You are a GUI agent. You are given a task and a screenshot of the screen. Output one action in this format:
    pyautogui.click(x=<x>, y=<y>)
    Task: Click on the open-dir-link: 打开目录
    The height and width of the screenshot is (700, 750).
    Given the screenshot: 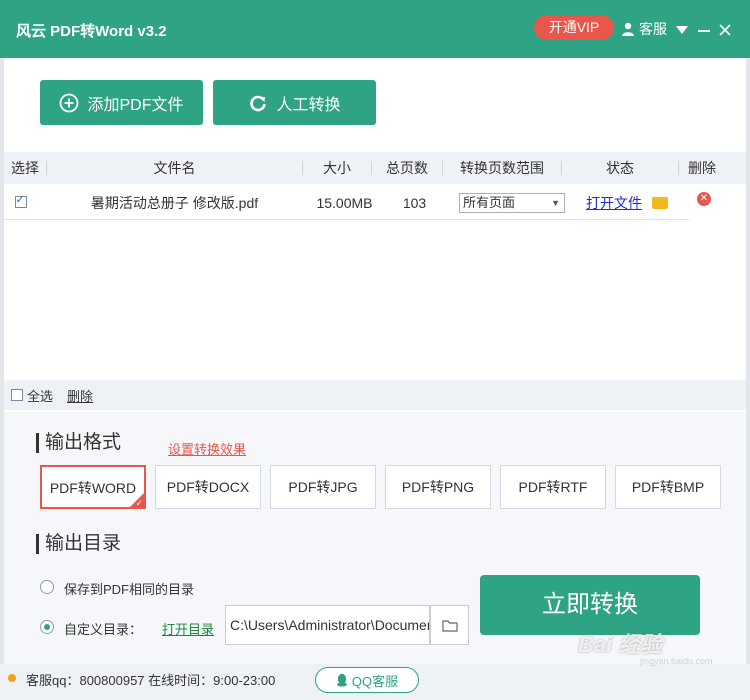 What is the action you would take?
    pyautogui.click(x=188, y=628)
    